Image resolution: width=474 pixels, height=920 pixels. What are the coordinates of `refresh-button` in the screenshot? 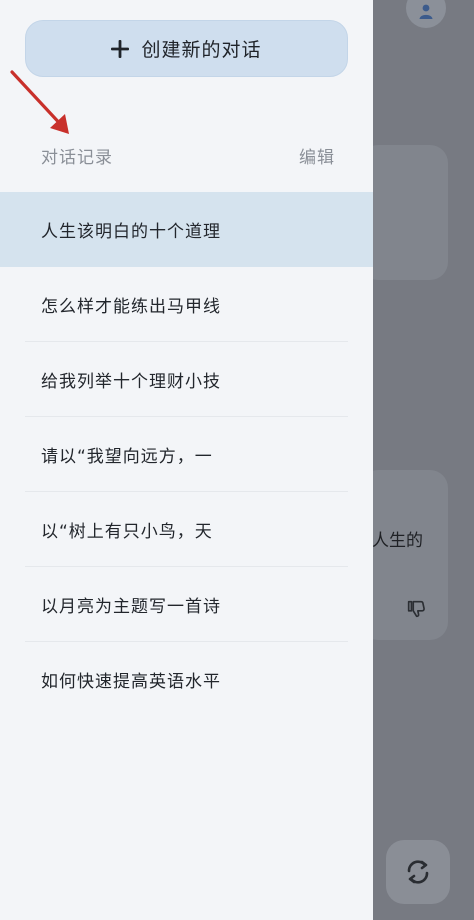 It's located at (418, 872).